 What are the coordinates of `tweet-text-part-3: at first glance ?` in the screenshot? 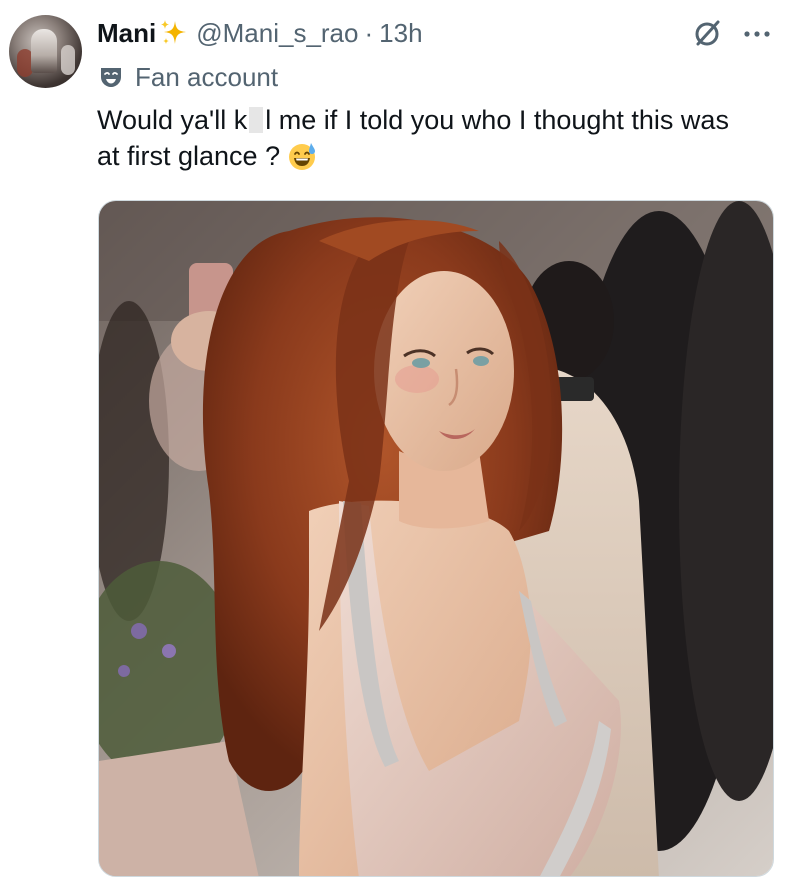 It's located at (189, 156).